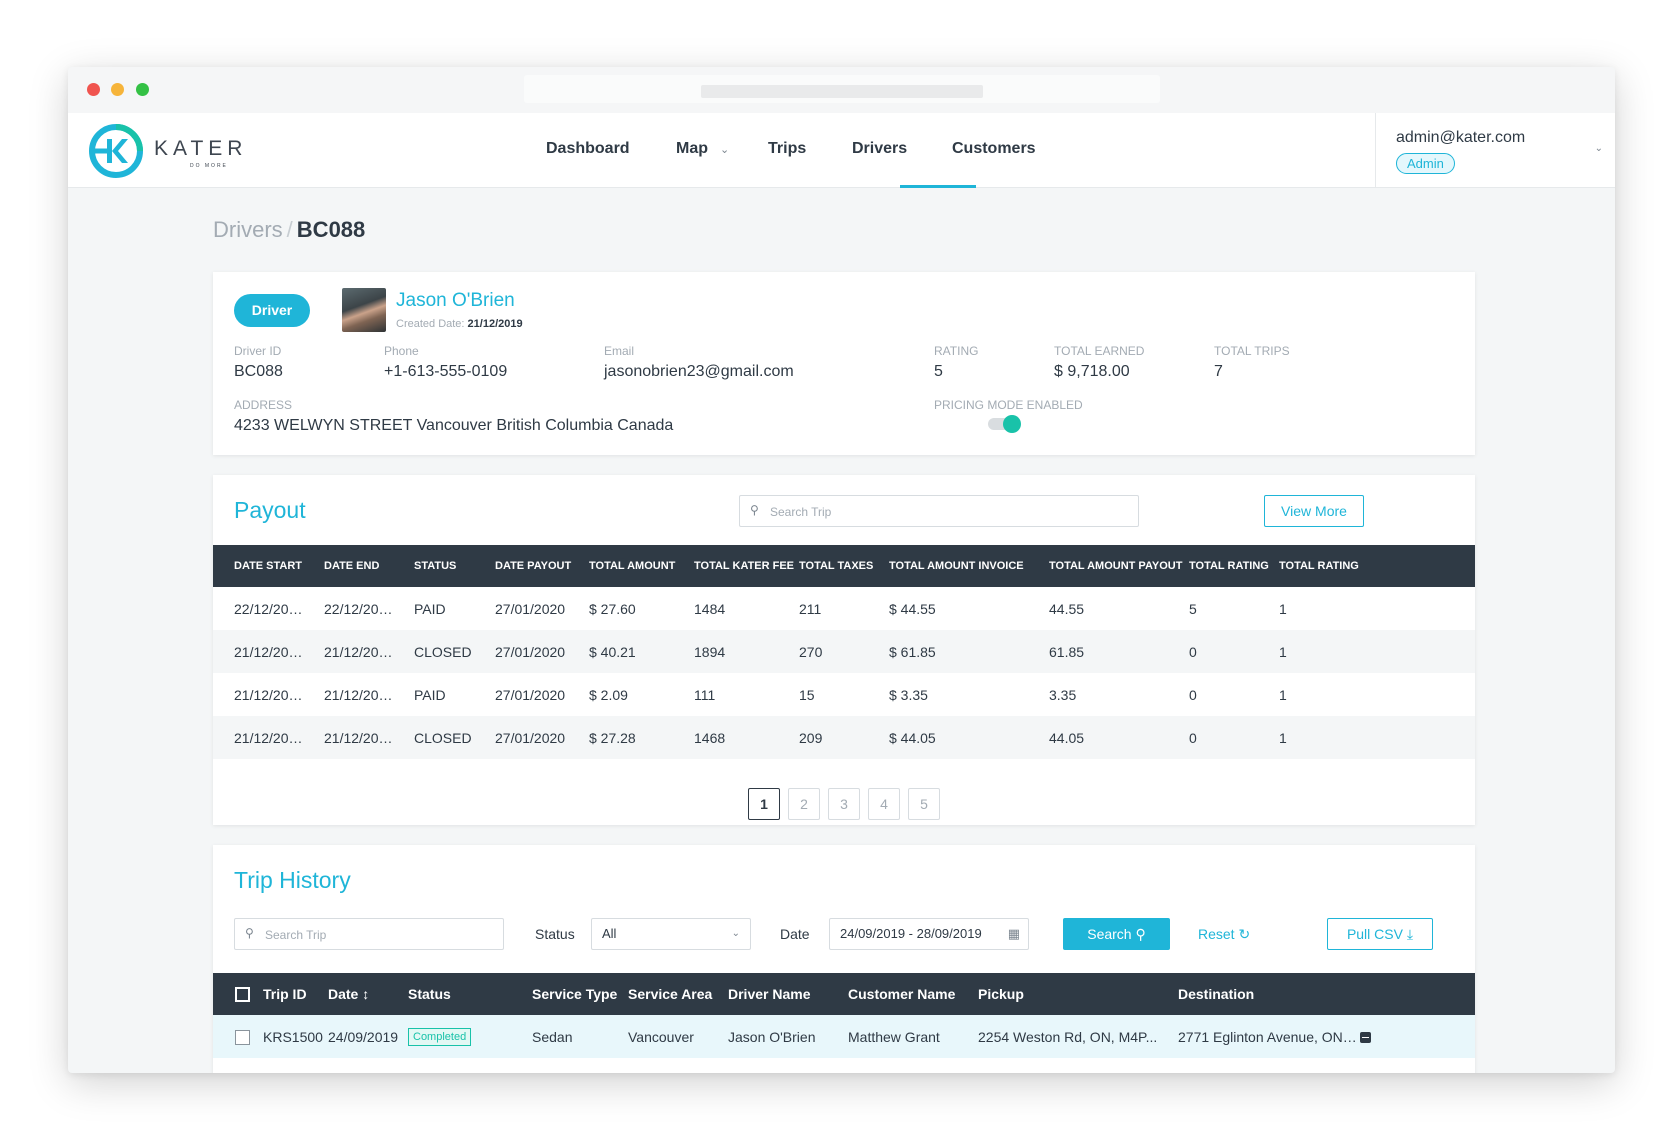  What do you see at coordinates (939, 511) in the screenshot?
I see `payout-search-input: ⚲ Search Trip` at bounding box center [939, 511].